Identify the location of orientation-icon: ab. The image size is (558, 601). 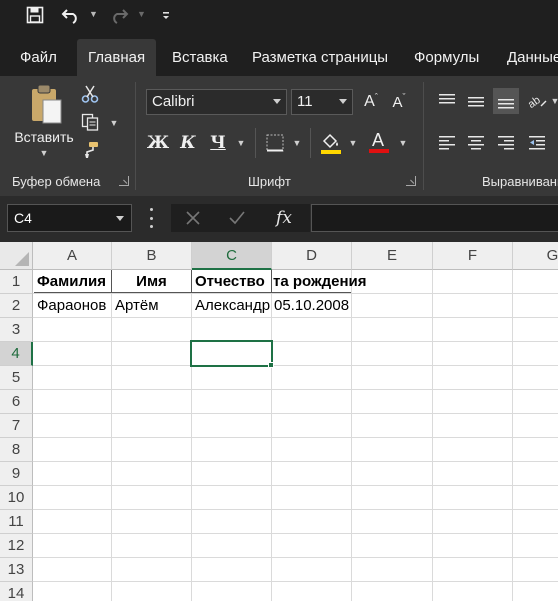
(537, 101).